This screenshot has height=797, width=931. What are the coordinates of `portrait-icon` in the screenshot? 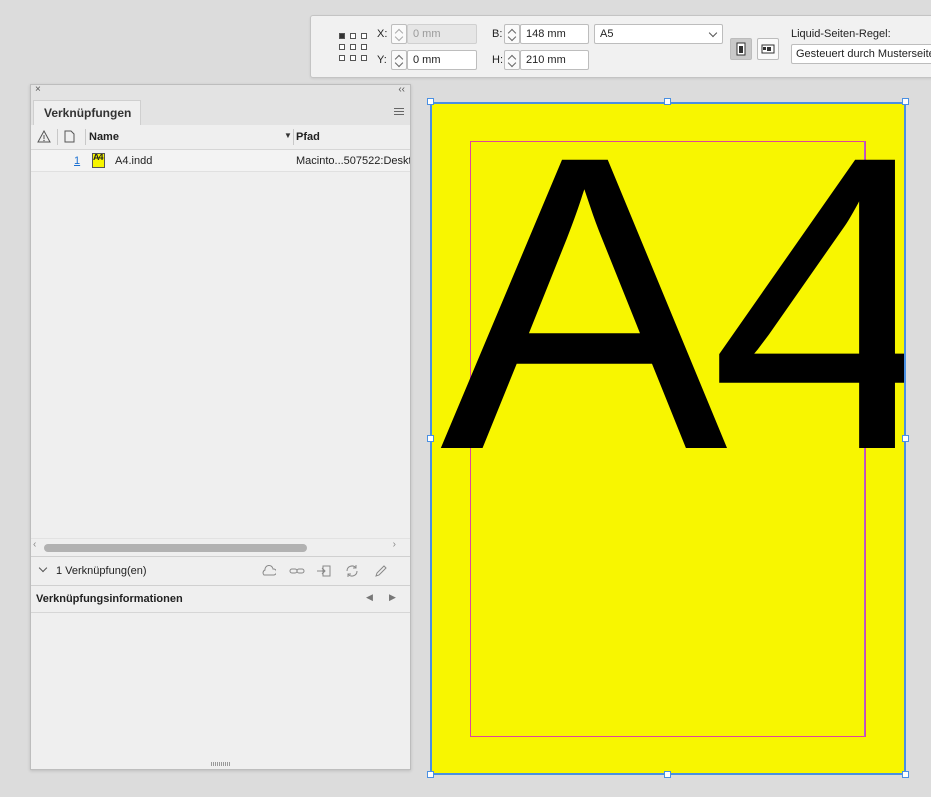 It's located at (741, 49).